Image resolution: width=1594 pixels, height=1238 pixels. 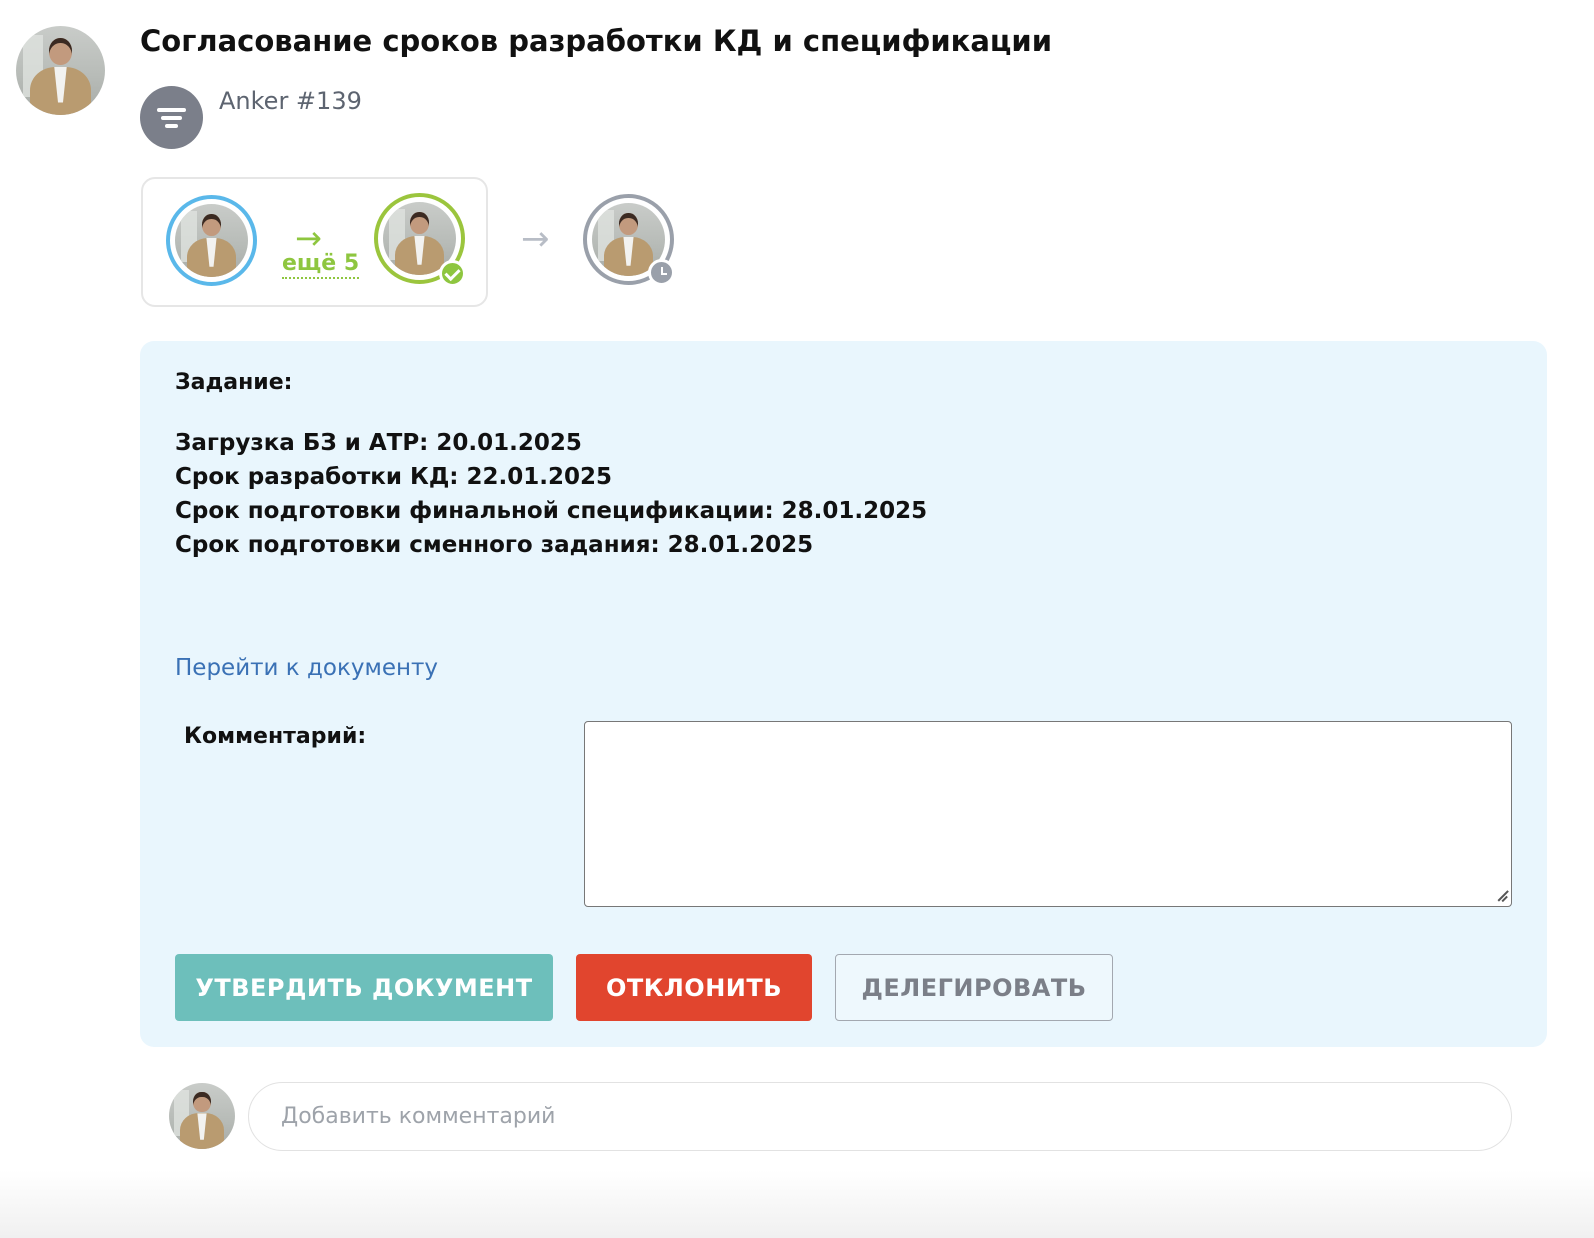 I want to click on approve-document-button: Утвердить документ, so click(x=364, y=987).